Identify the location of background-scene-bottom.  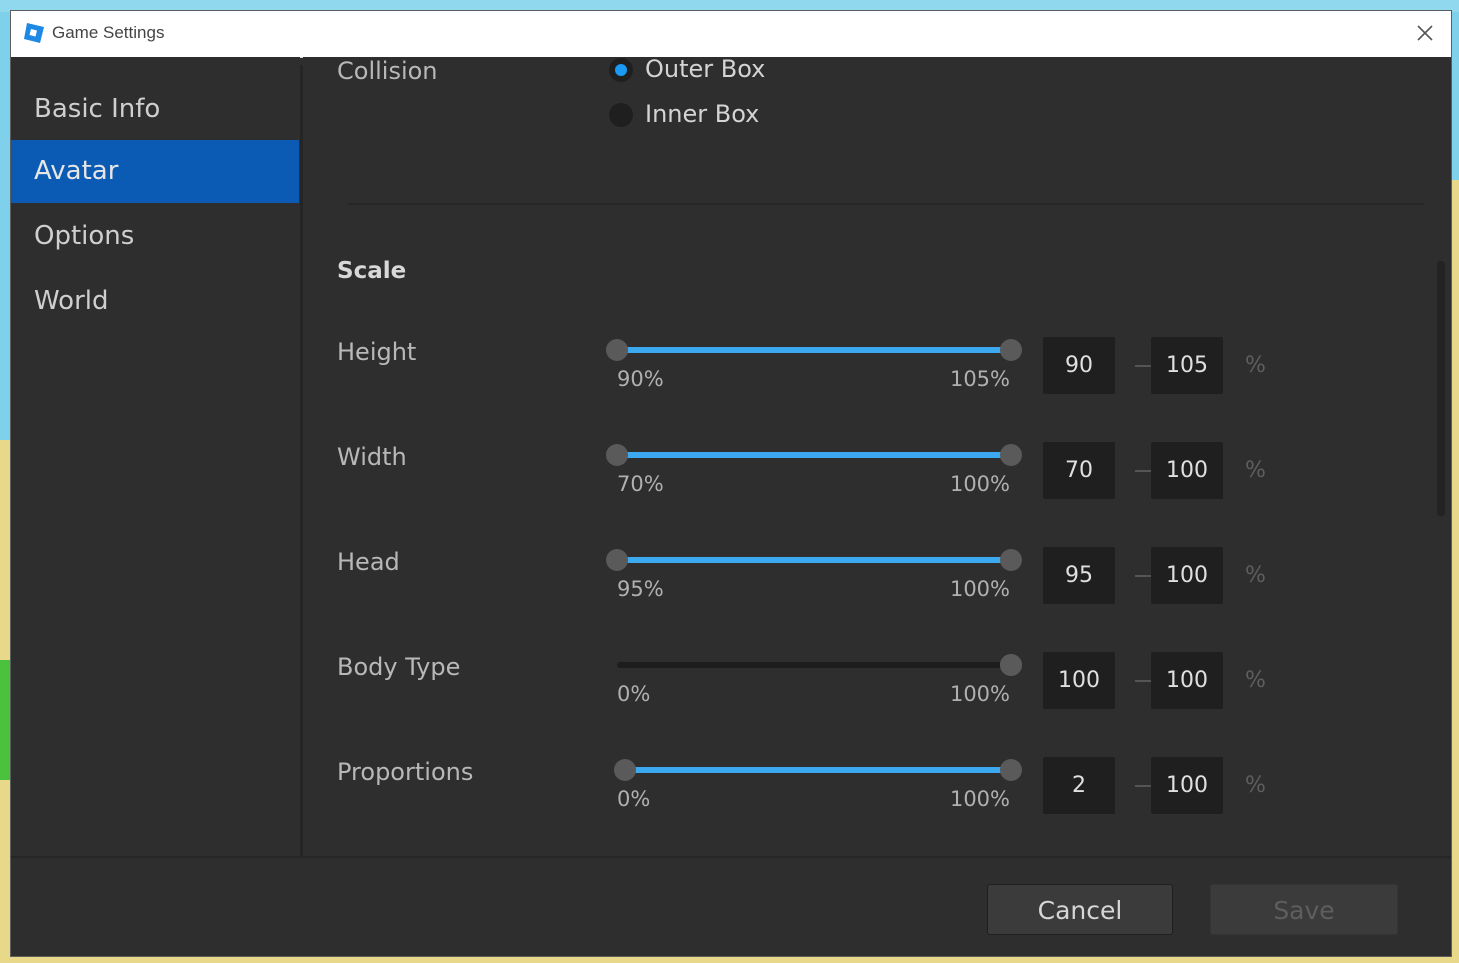
(729, 959).